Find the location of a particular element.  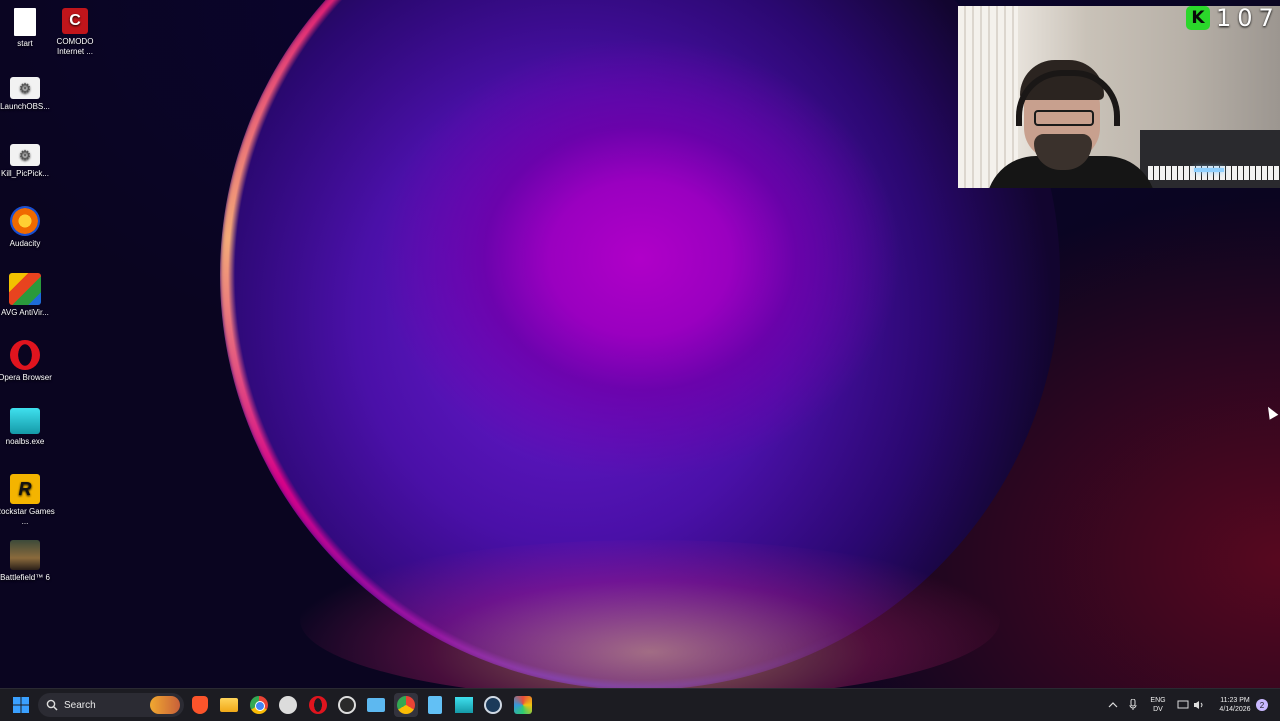

taskbar-chrome-active is located at coordinates (406, 705).